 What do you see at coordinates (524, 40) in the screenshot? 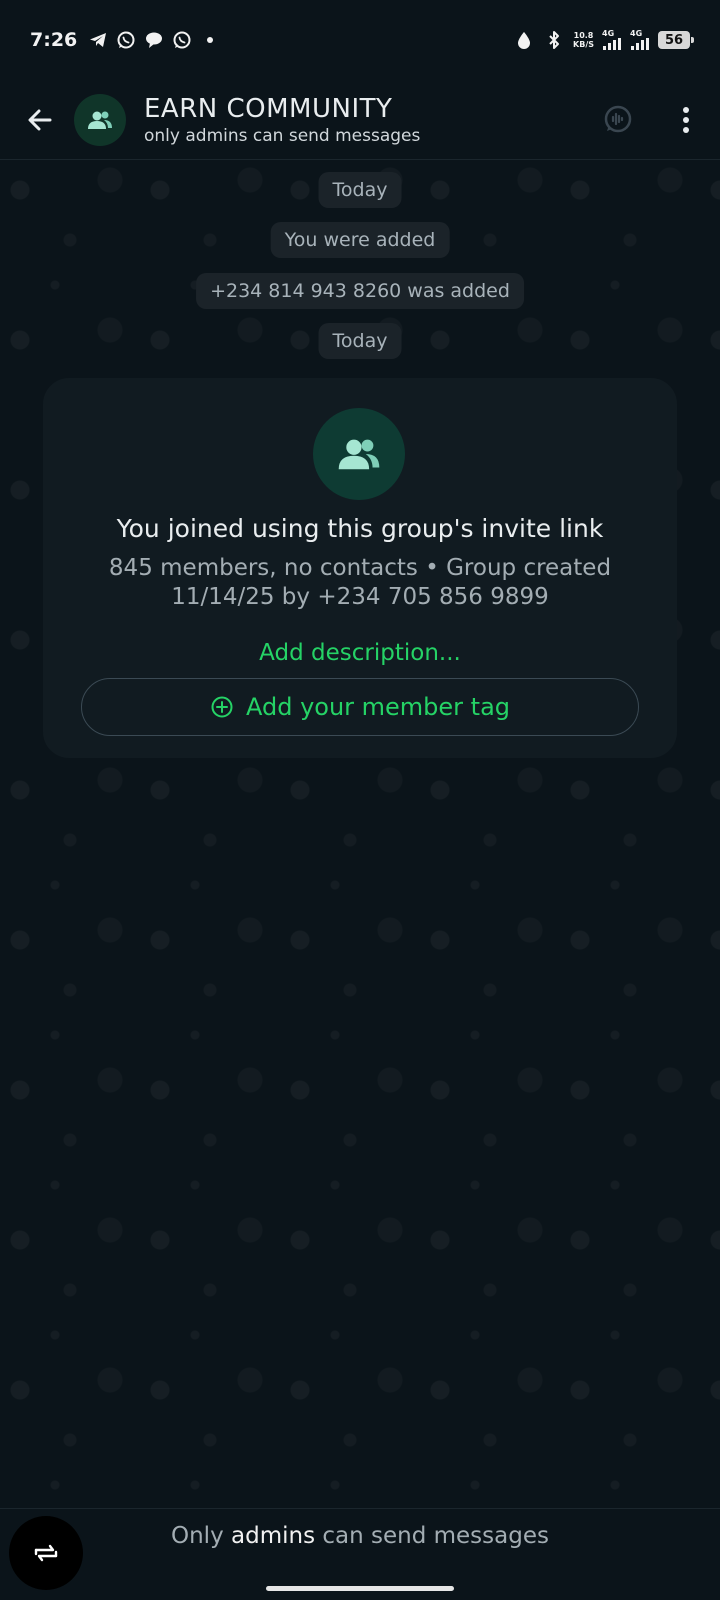
I see `data-saver-icon` at bounding box center [524, 40].